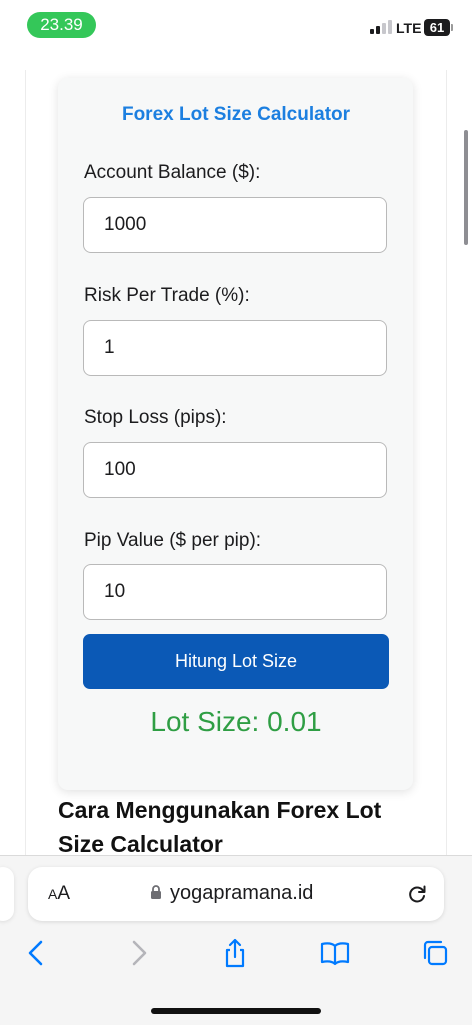  What do you see at coordinates (138, 953) in the screenshot?
I see `forward-icon` at bounding box center [138, 953].